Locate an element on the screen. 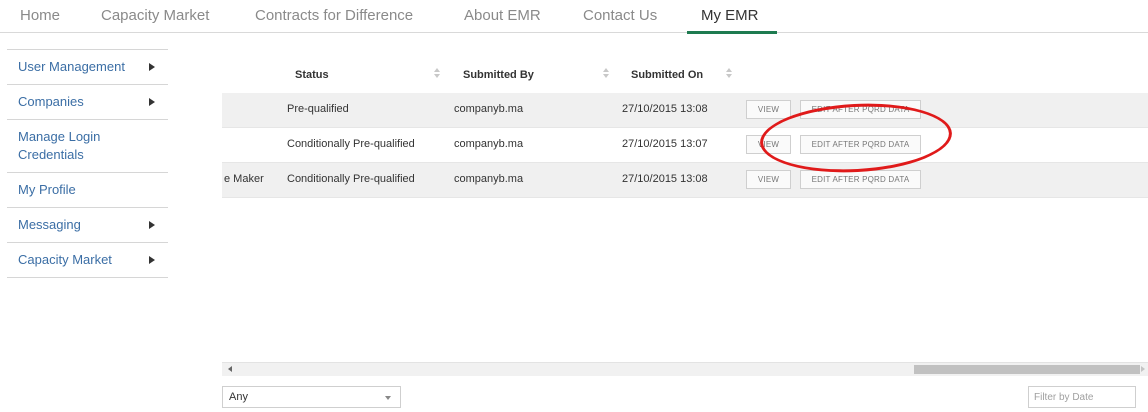 Image resolution: width=1148 pixels, height=412 pixels. scroll-left-arrow-icon is located at coordinates (230, 369).